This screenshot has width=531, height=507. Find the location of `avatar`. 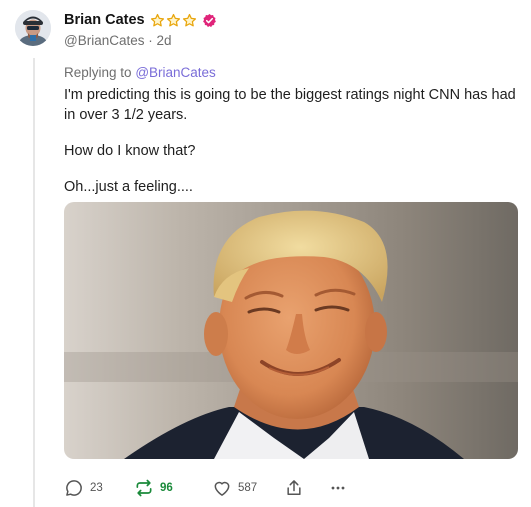

avatar is located at coordinates (33, 28).